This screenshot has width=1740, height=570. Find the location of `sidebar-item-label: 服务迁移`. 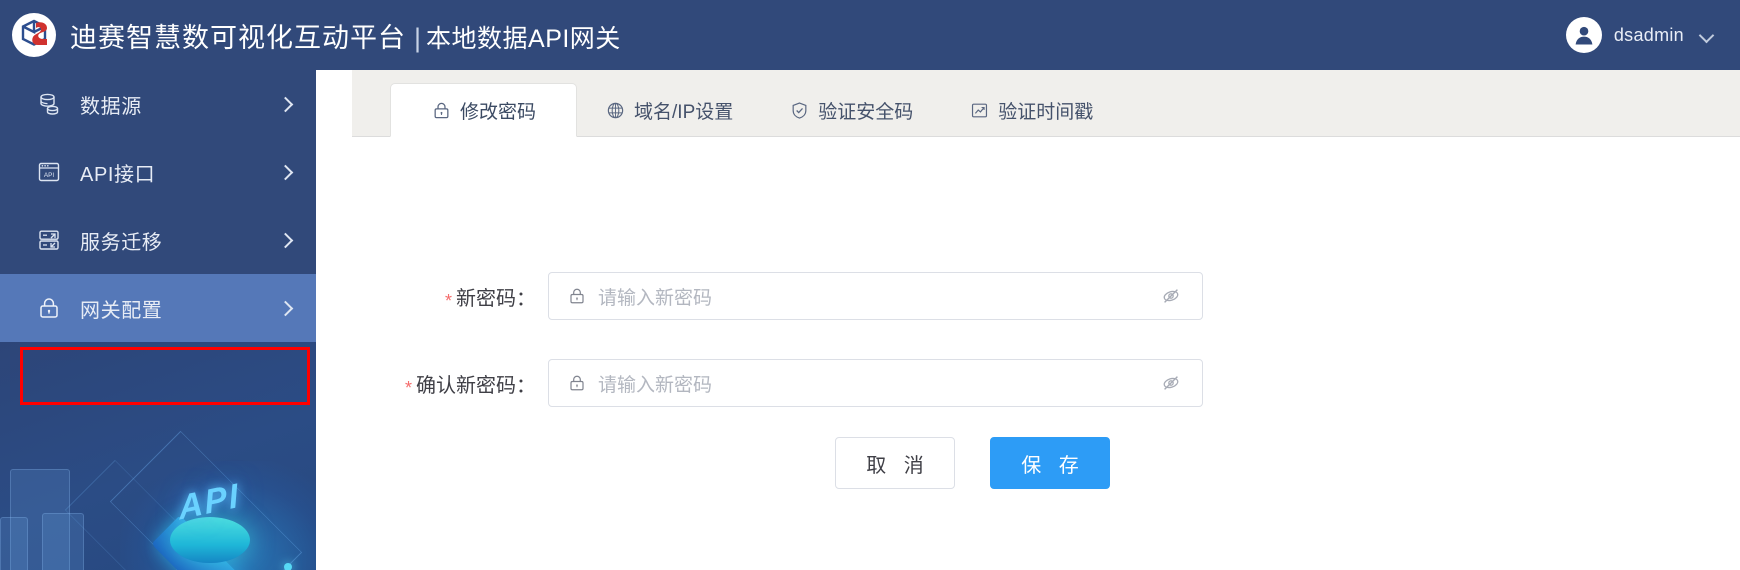

sidebar-item-label: 服务迁移 is located at coordinates (121, 242).